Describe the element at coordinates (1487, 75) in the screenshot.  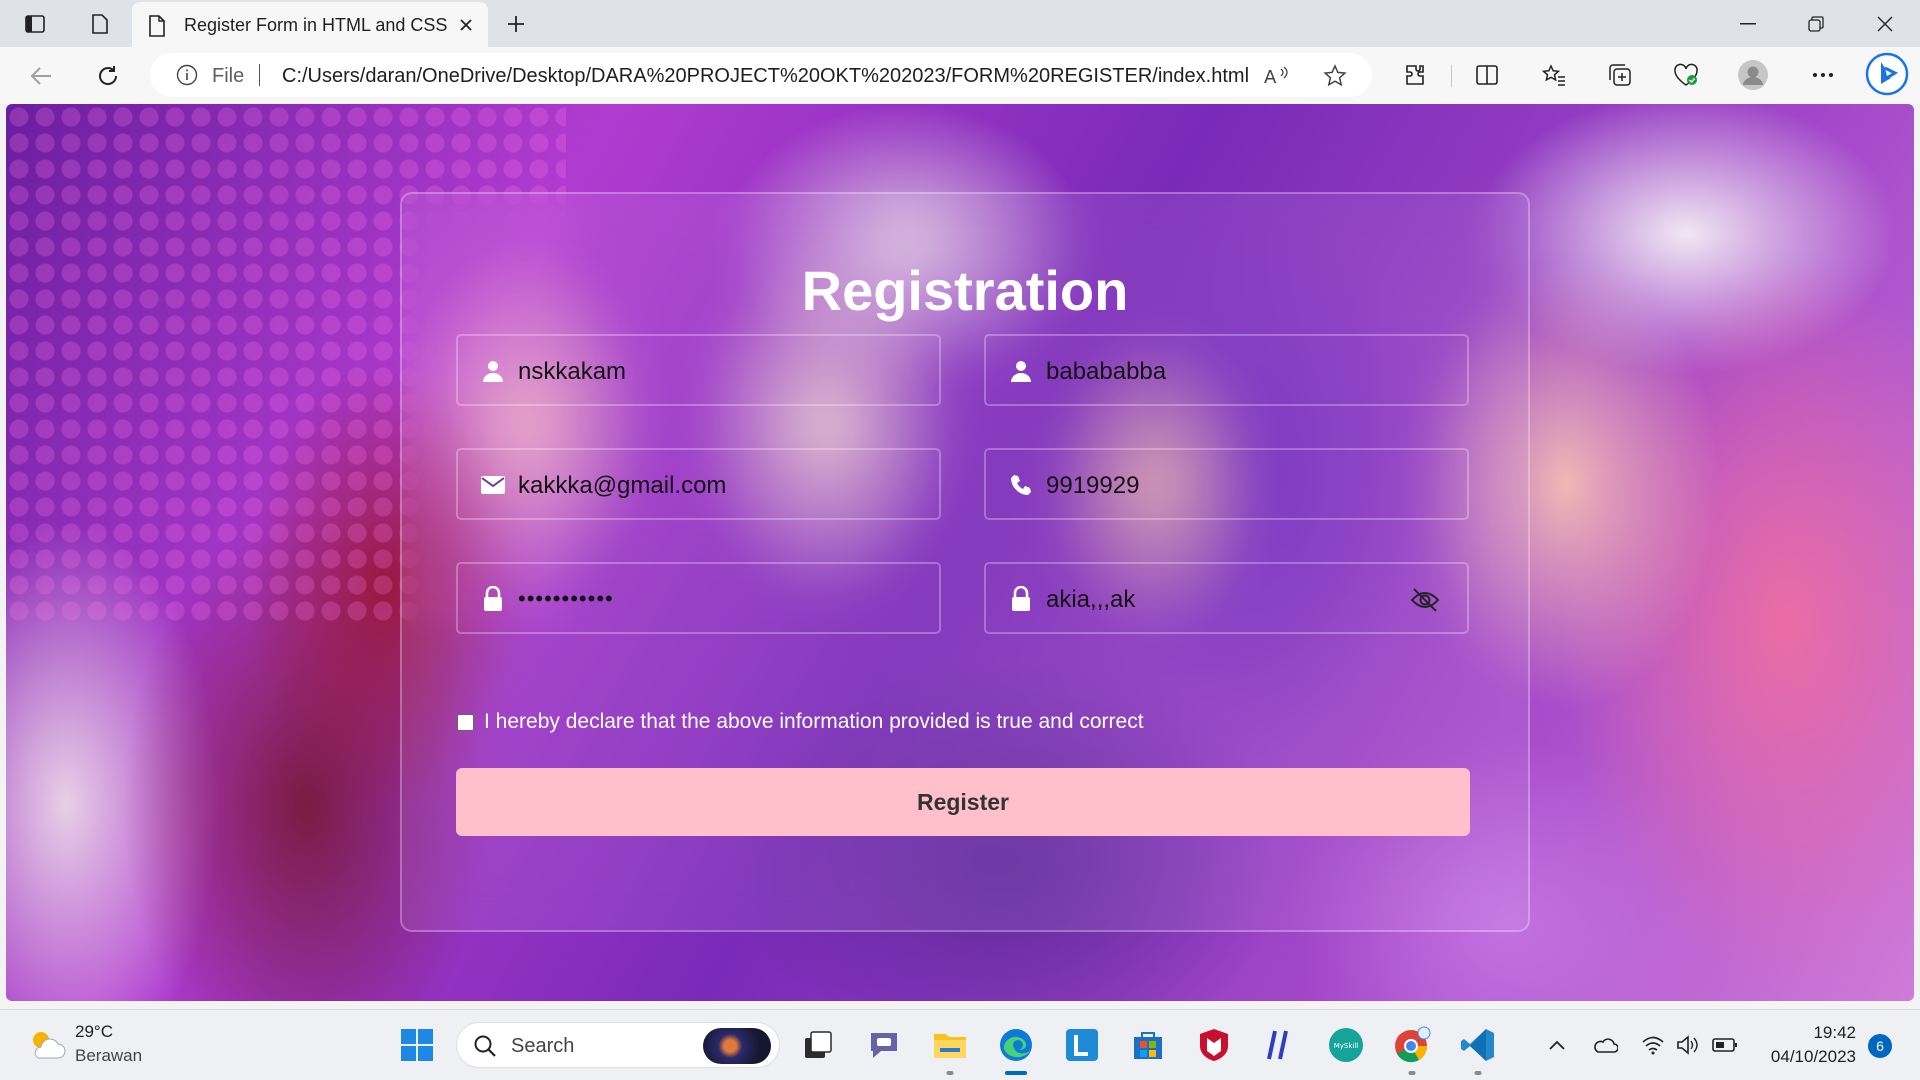
I see `split-screen-icon` at that location.